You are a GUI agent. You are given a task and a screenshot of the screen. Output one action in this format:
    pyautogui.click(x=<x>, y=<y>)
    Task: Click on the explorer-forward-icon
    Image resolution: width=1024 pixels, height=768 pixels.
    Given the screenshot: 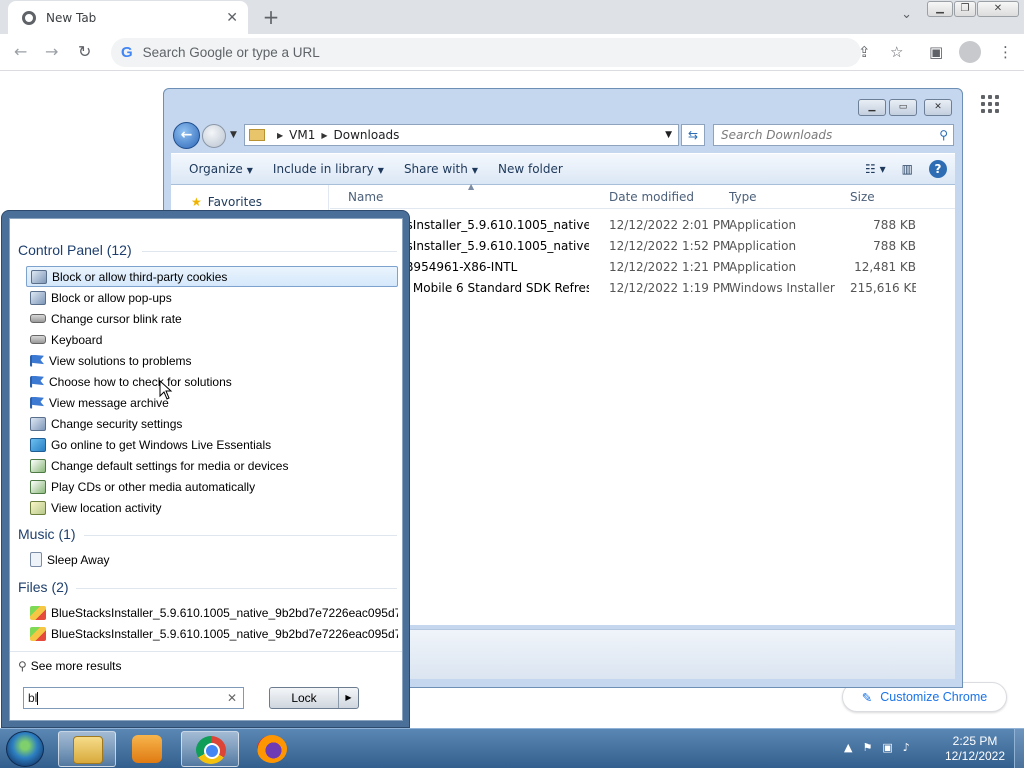 What is the action you would take?
    pyautogui.click(x=214, y=136)
    